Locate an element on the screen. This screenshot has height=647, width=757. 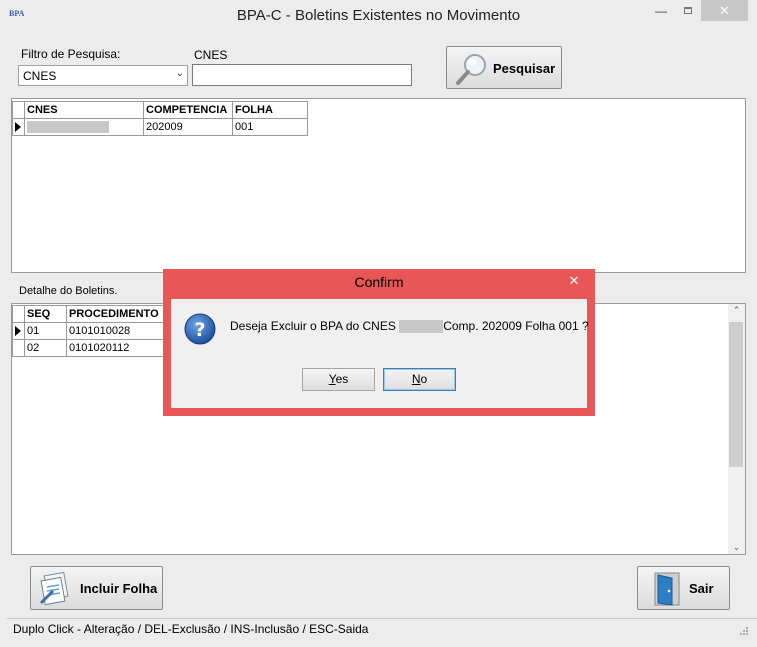
resize-grip-icon is located at coordinates (744, 631).